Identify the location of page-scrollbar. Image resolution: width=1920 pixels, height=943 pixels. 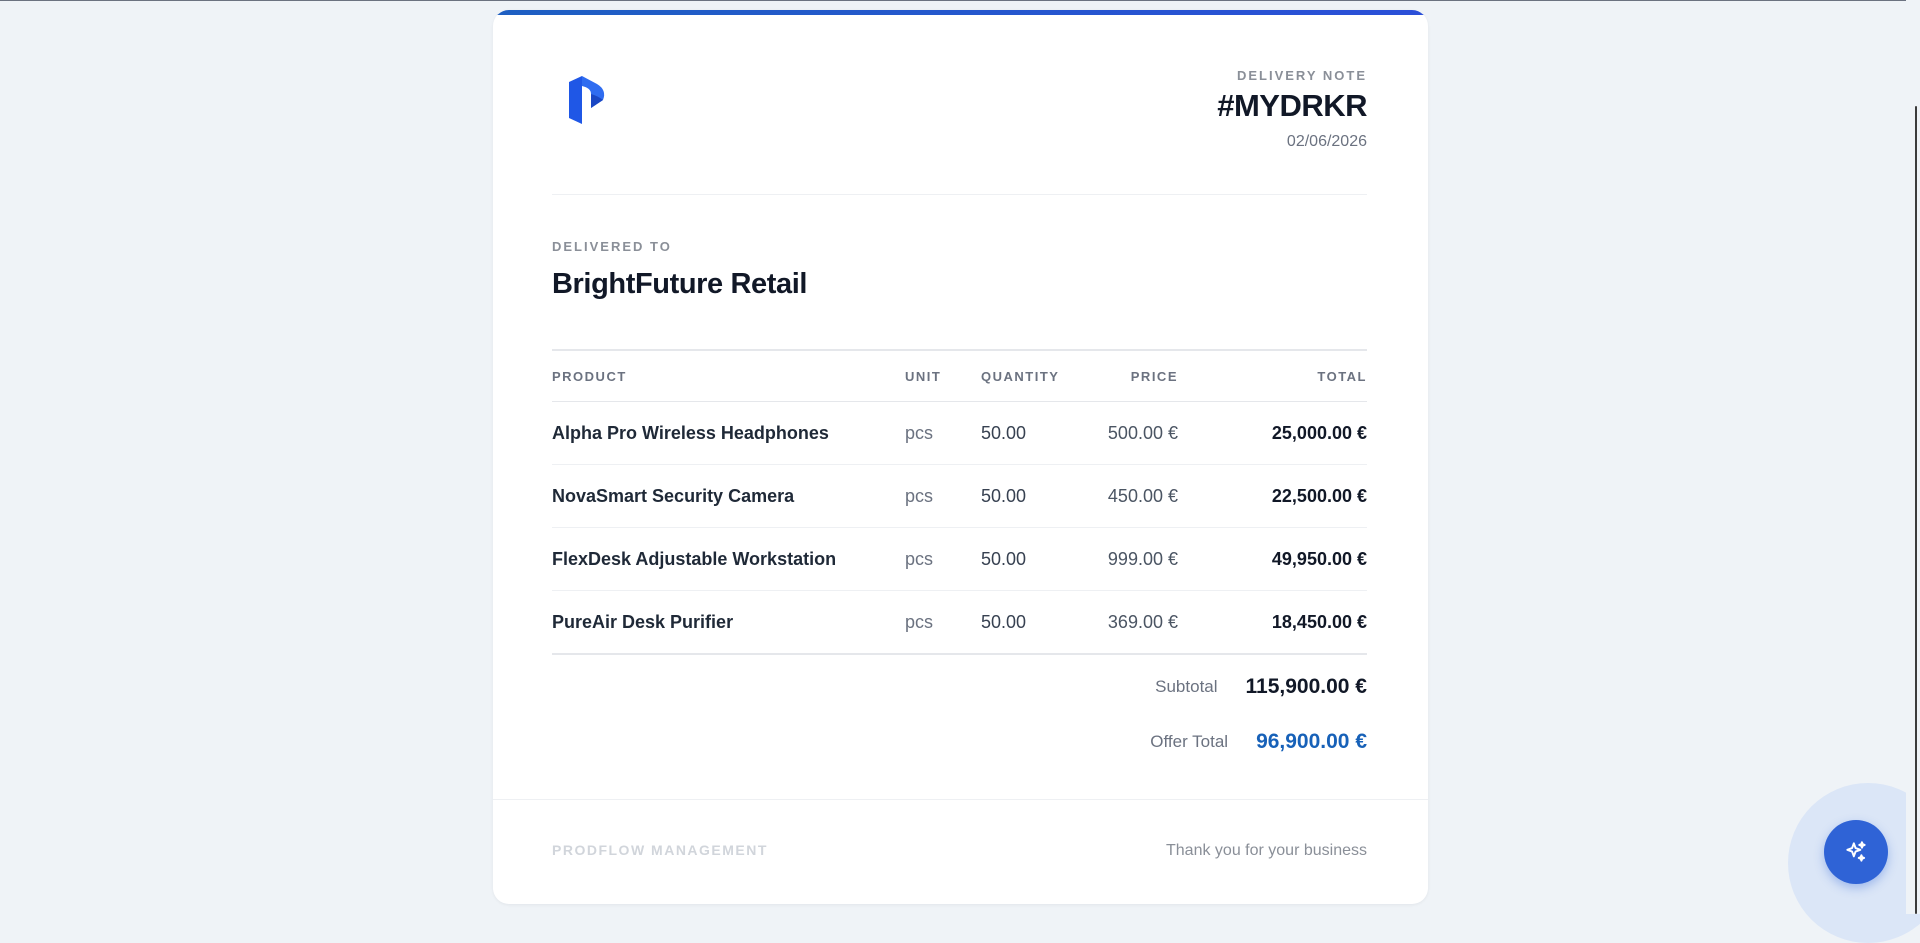
(1913, 457).